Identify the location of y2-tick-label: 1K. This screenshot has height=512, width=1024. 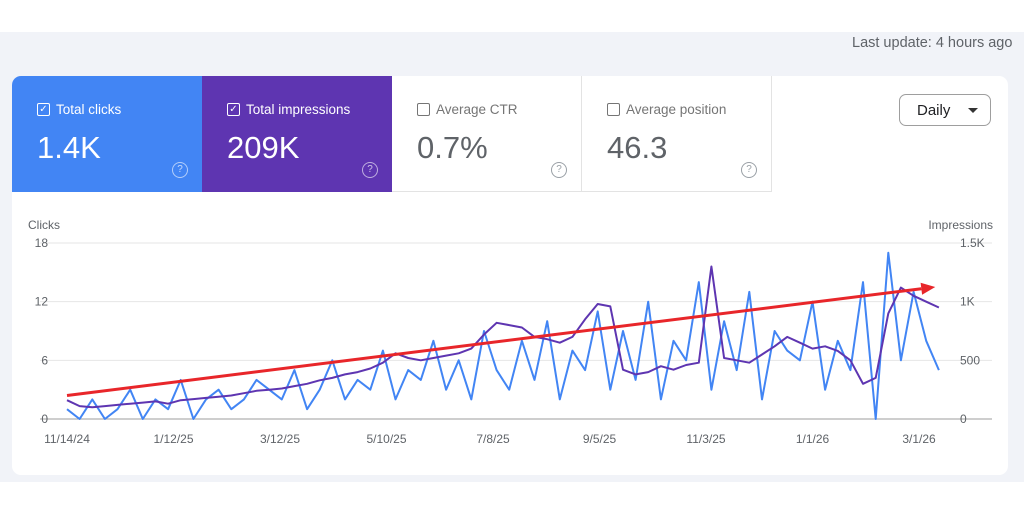
(967, 302).